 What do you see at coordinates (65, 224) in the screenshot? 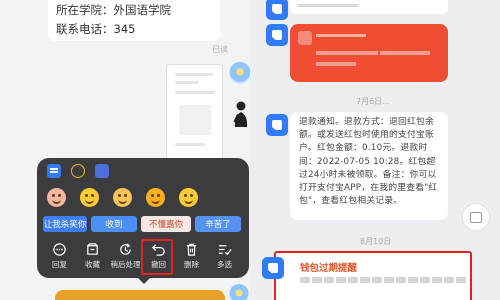
I see `sticker-button: 让我杀笑你` at bounding box center [65, 224].